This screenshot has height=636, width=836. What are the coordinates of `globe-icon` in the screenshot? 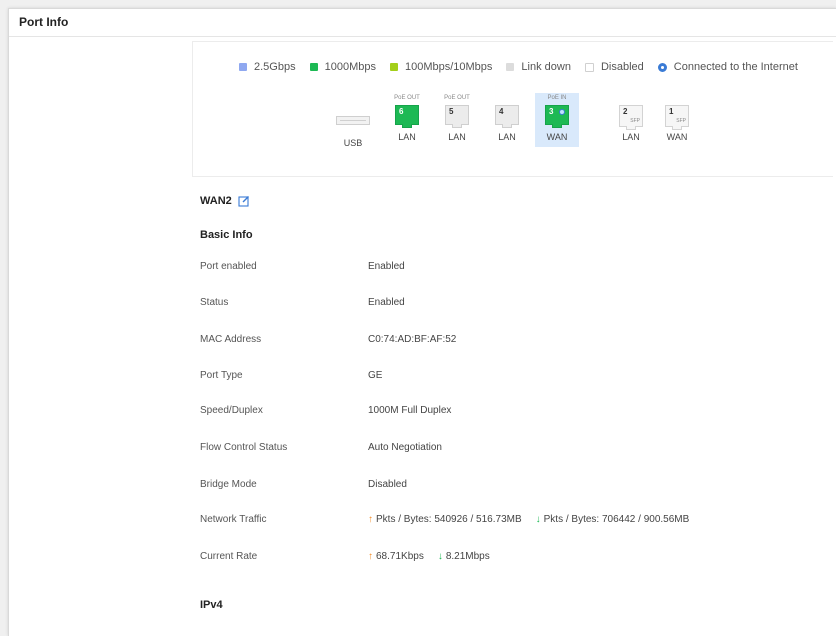 It's located at (662, 67).